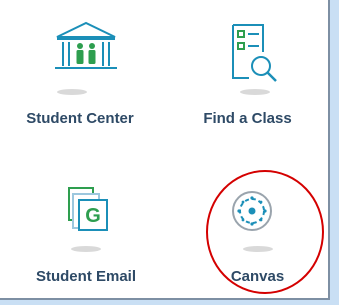  I want to click on search-list-icon, so click(253, 55).